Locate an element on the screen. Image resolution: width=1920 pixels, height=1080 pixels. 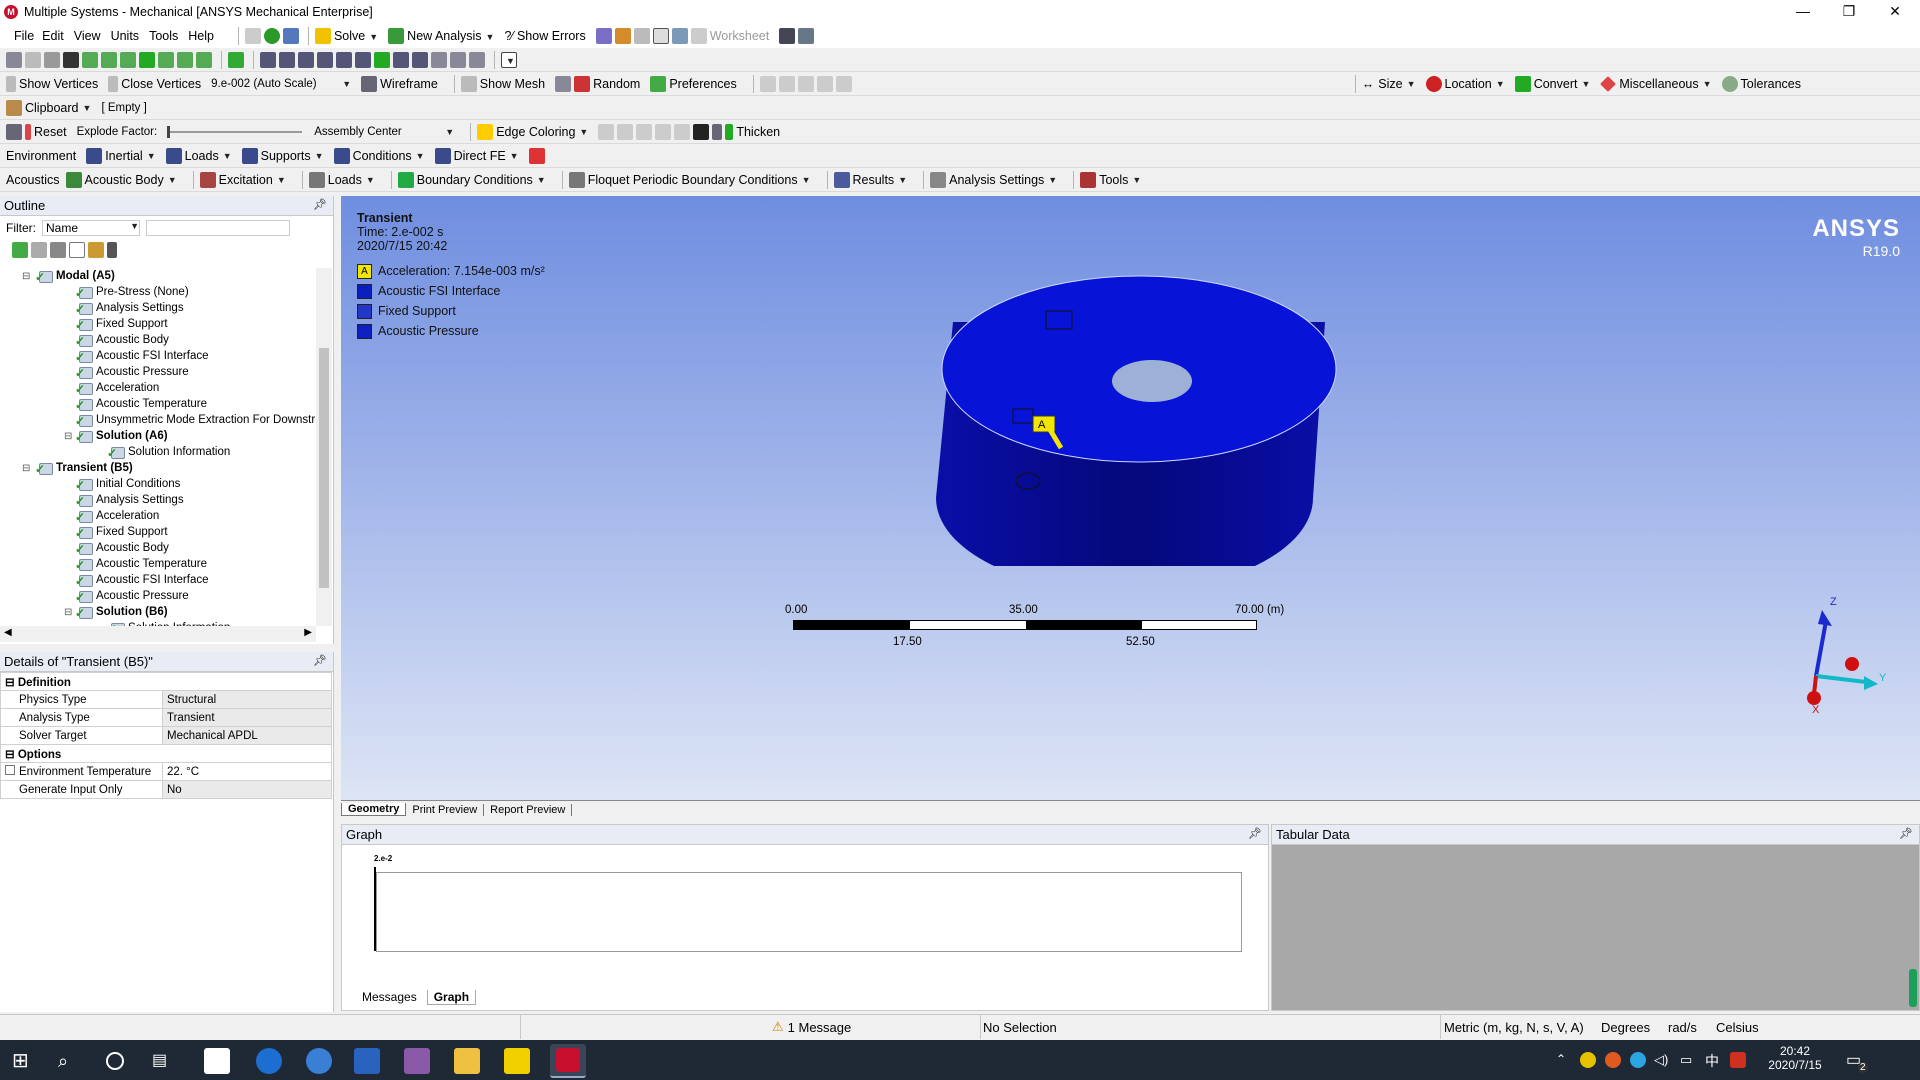
boundary-conditions-menu: Boundary Conditions is located at coordinates (471, 180).